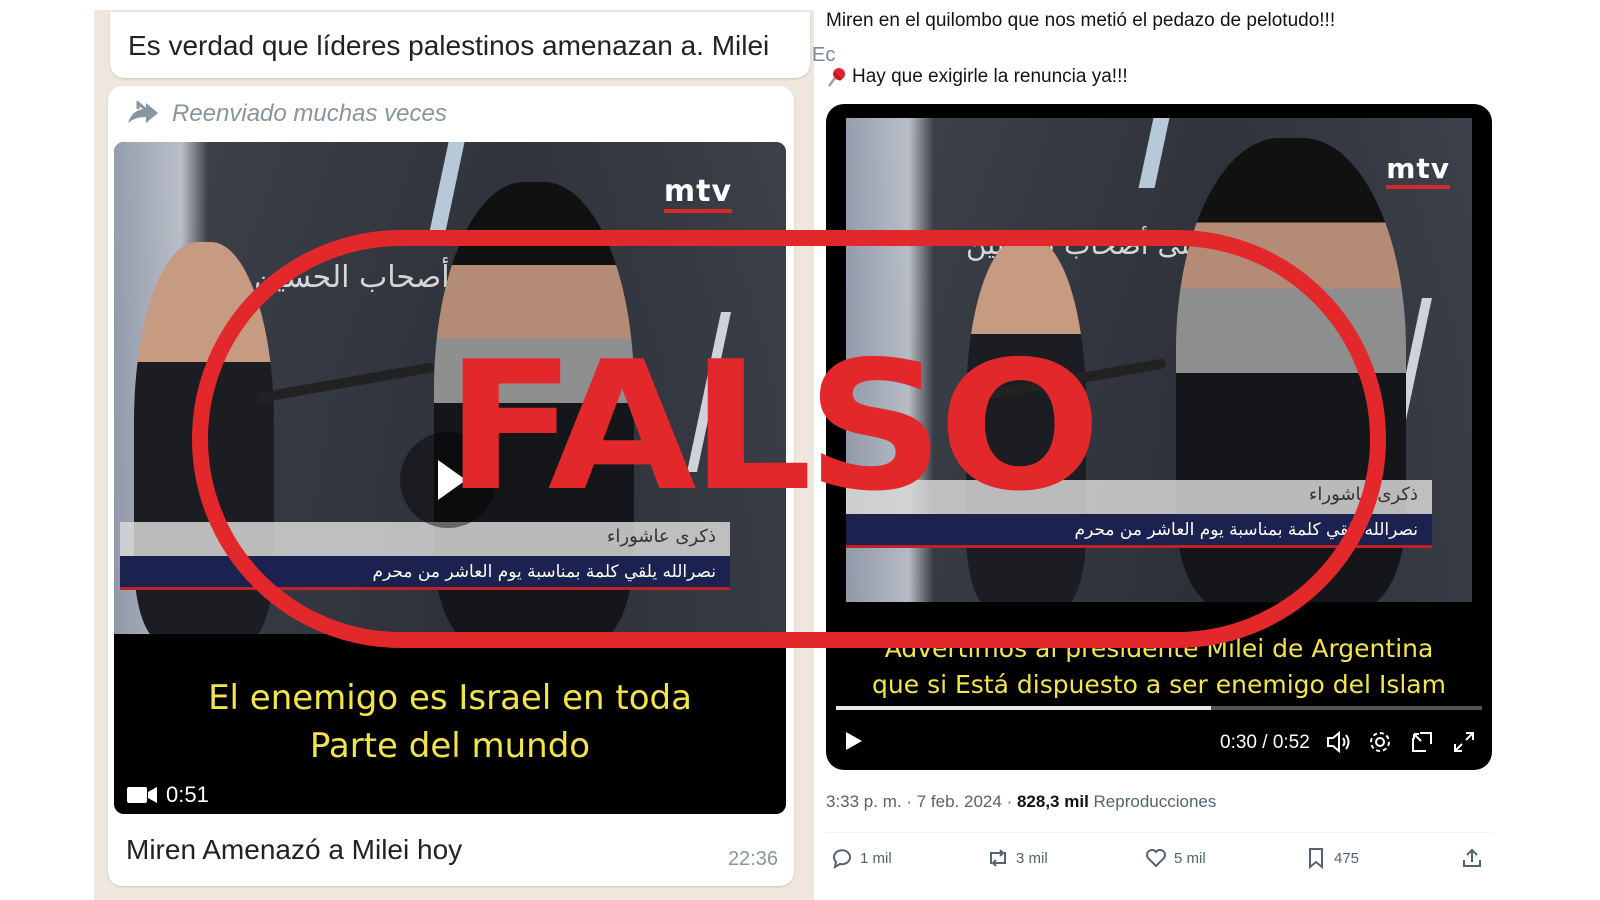  I want to click on repost-count: 3 mil, so click(1032, 858).